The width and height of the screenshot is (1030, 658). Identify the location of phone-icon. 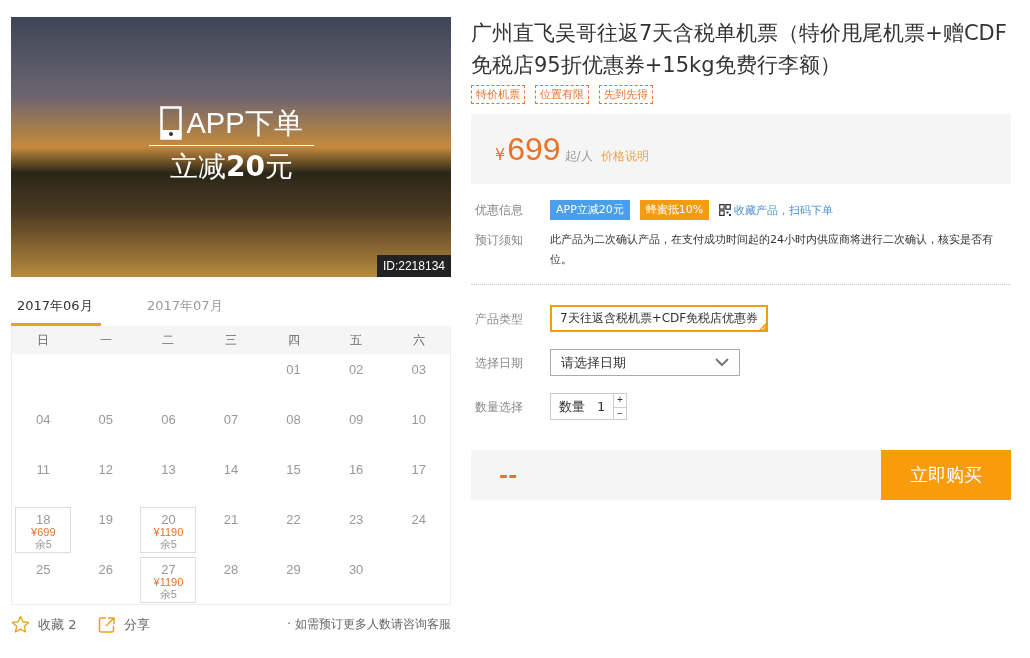
(171, 123).